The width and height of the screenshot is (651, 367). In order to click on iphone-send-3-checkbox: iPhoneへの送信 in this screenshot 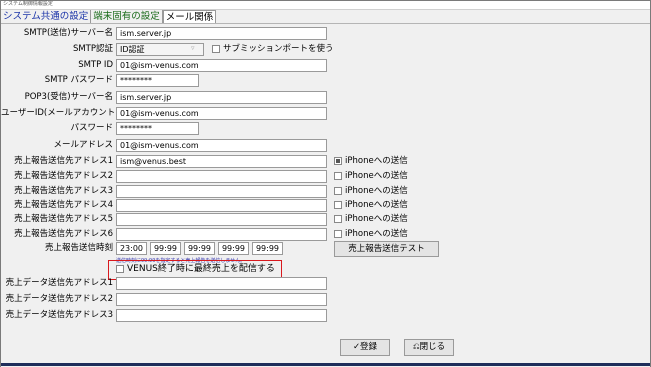, I will do `click(371, 191)`.